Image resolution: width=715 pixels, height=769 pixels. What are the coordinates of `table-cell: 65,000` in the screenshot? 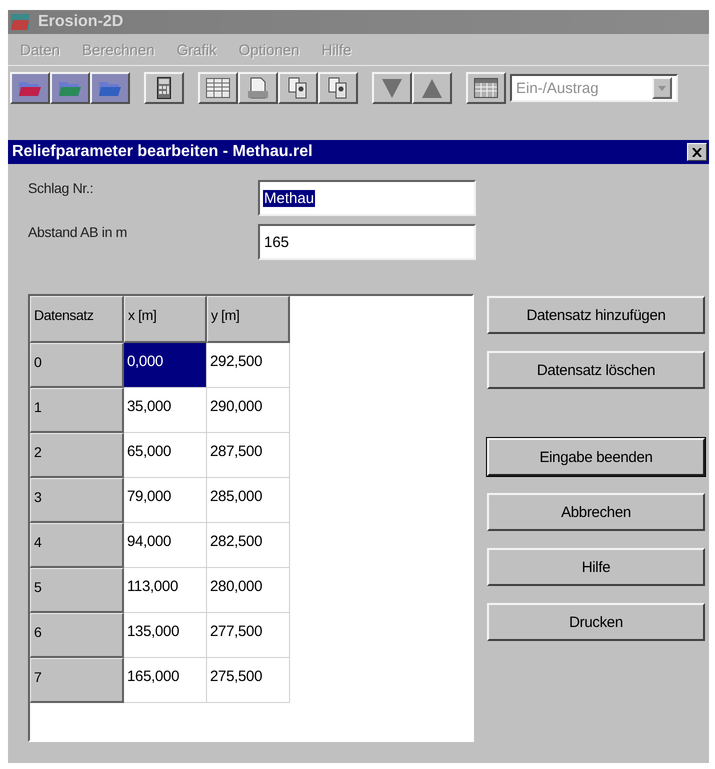 It's located at (165, 455).